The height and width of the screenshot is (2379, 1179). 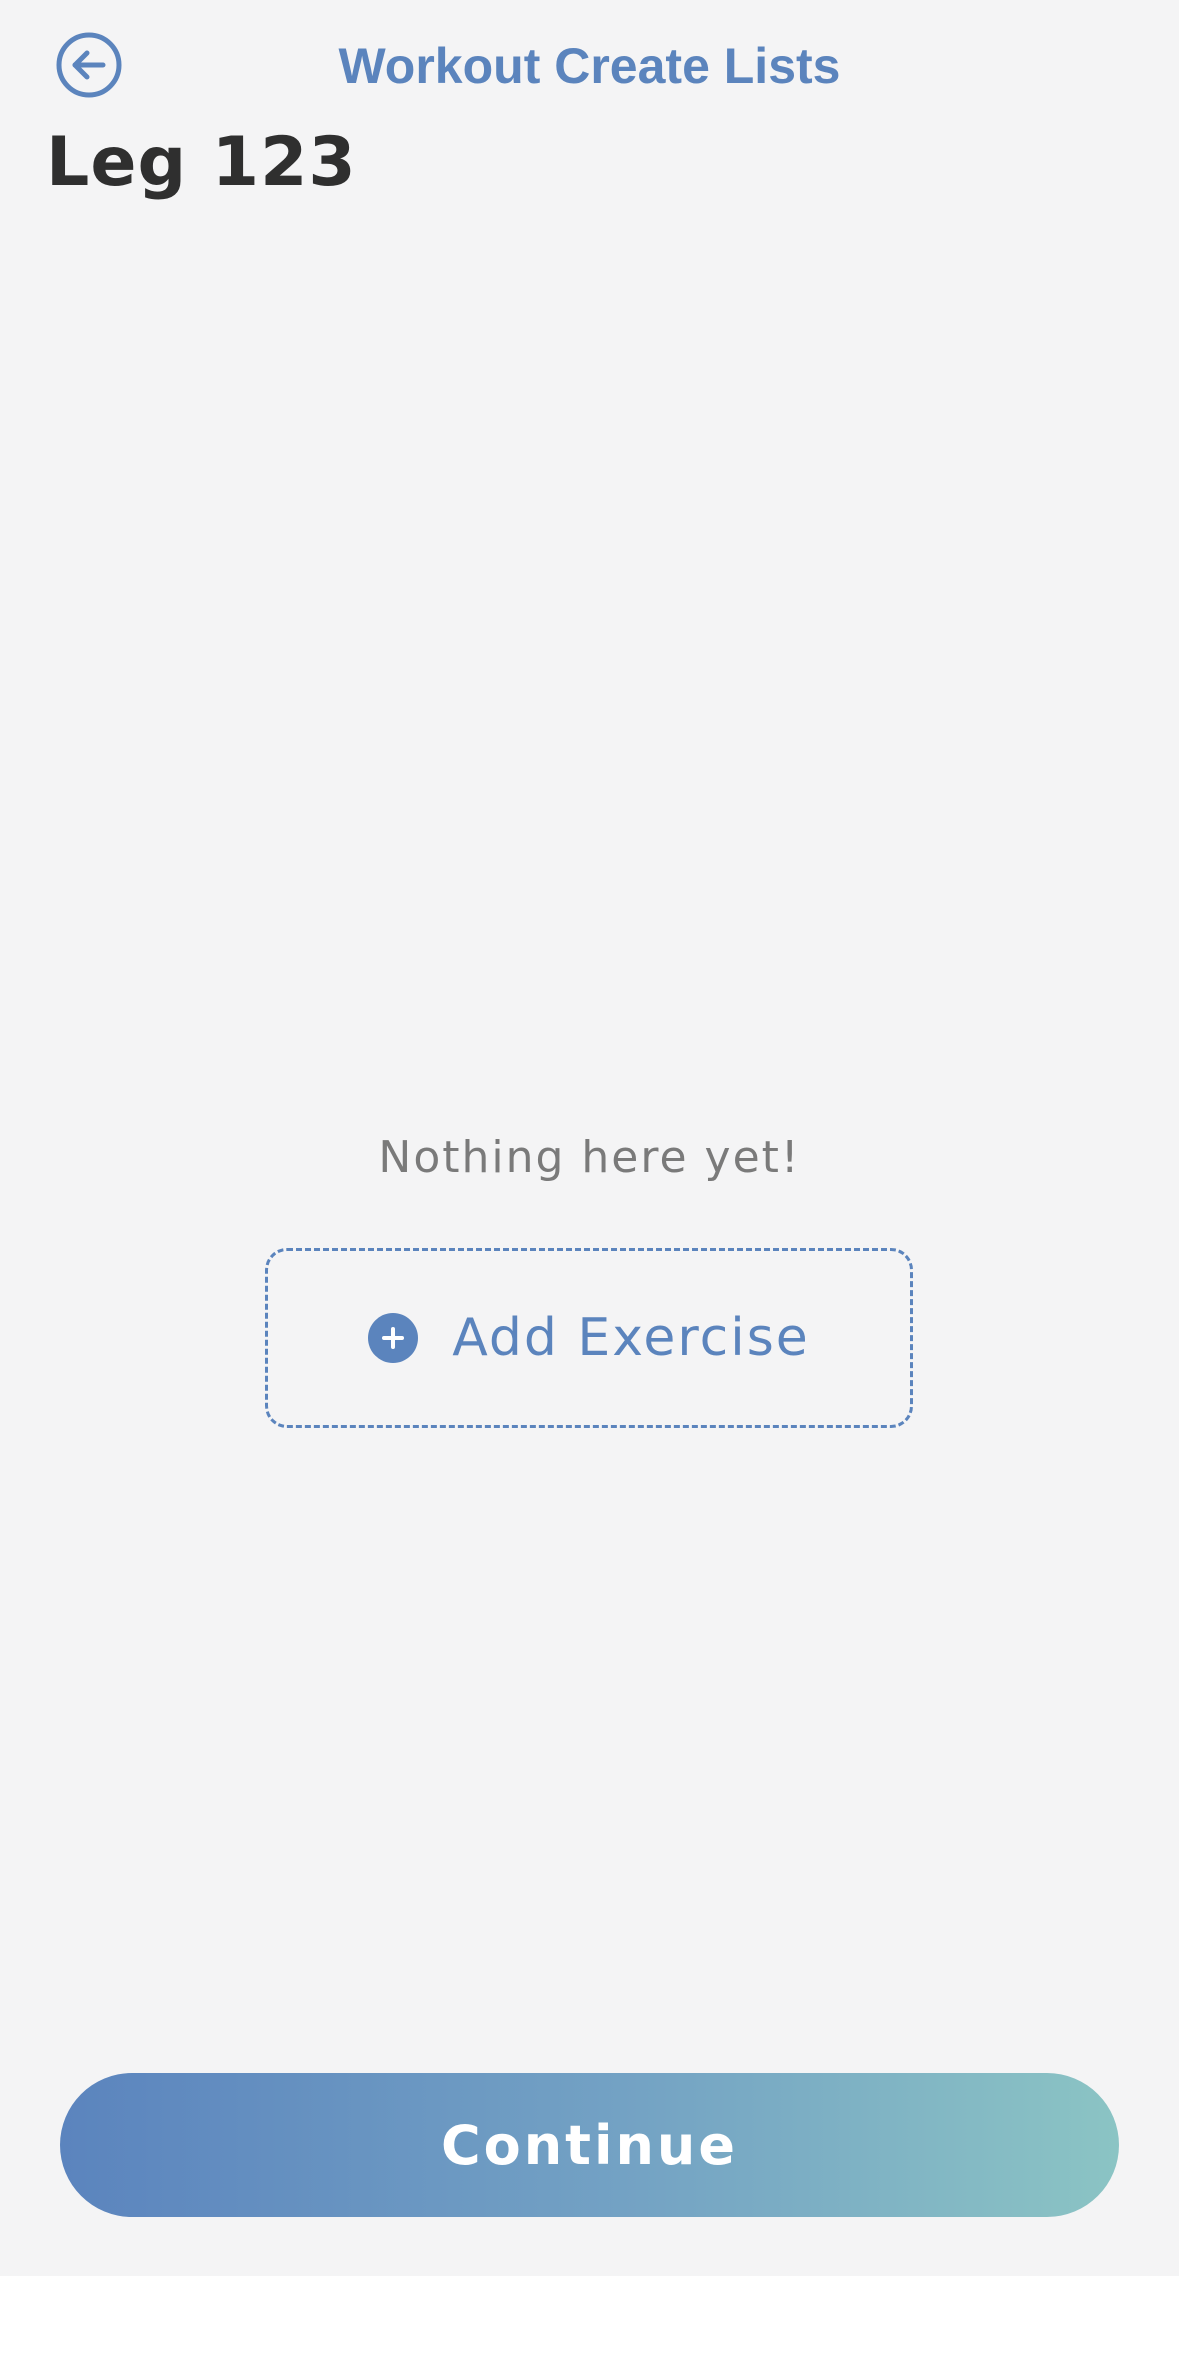 I want to click on empty-state-message: Nothing here yet!, so click(x=589, y=1157).